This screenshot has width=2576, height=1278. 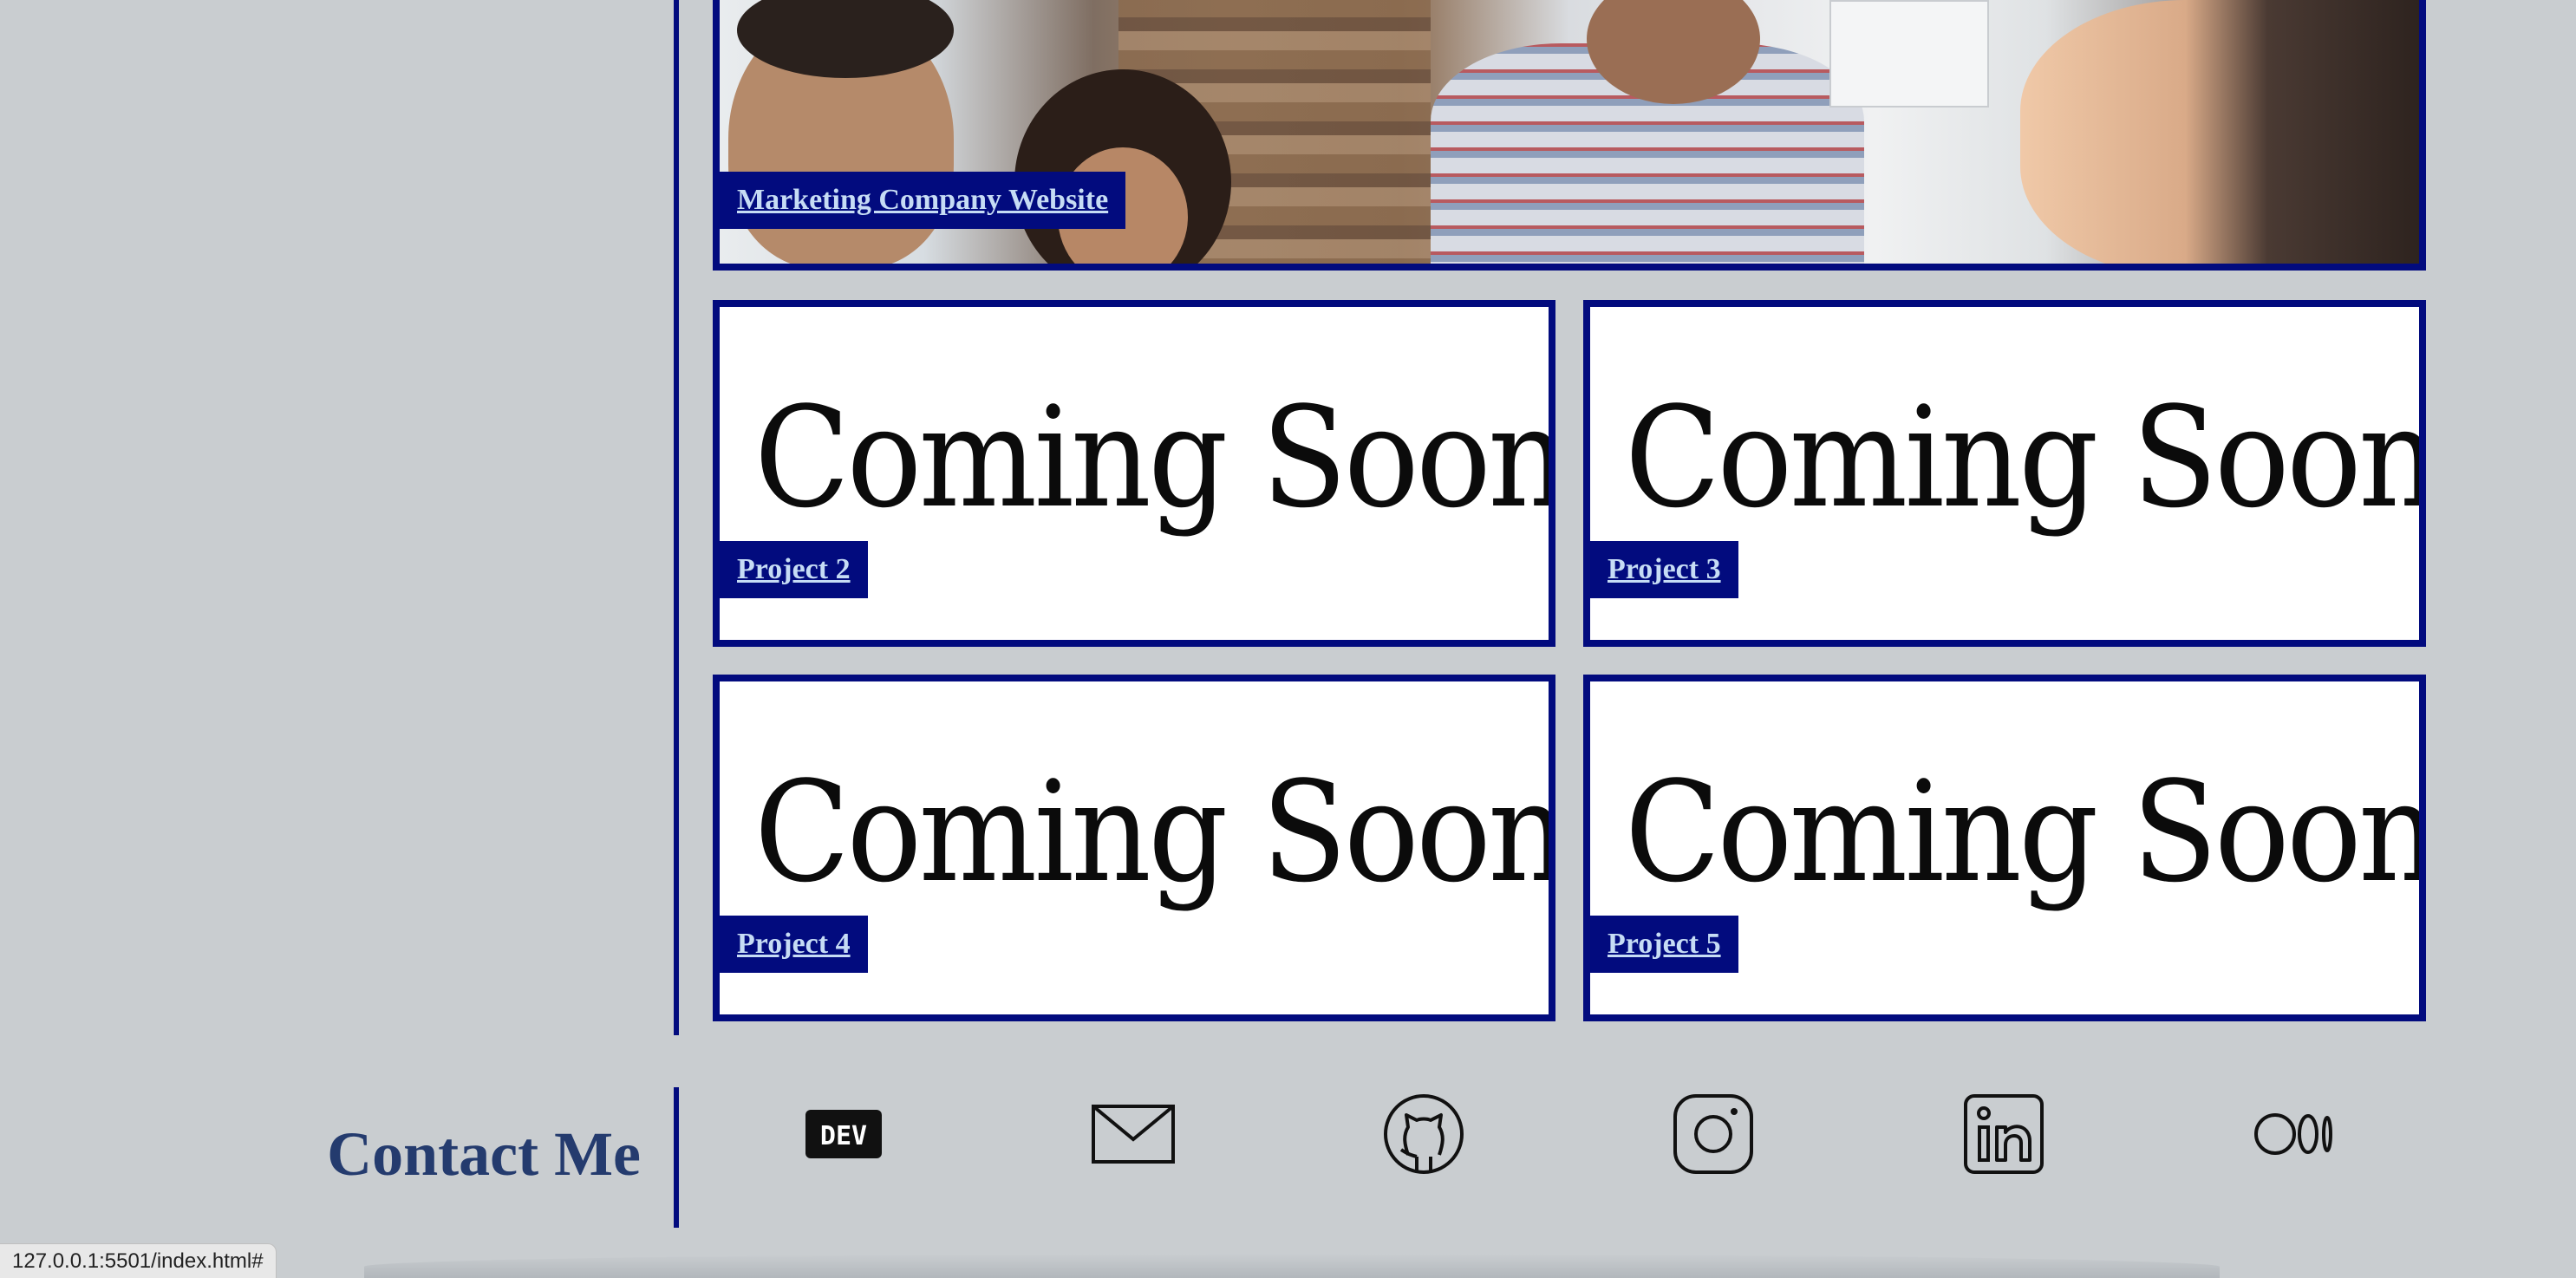 I want to click on status-bar-url: 127.0.0.1:5501/index.html#, so click(x=139, y=1260).